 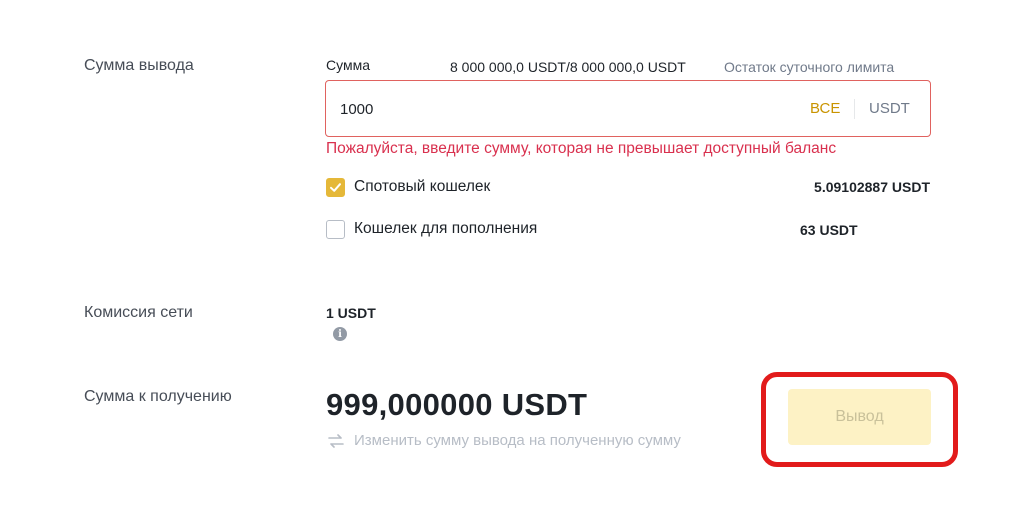 I want to click on funding-wallet-checkbox, so click(x=335, y=229).